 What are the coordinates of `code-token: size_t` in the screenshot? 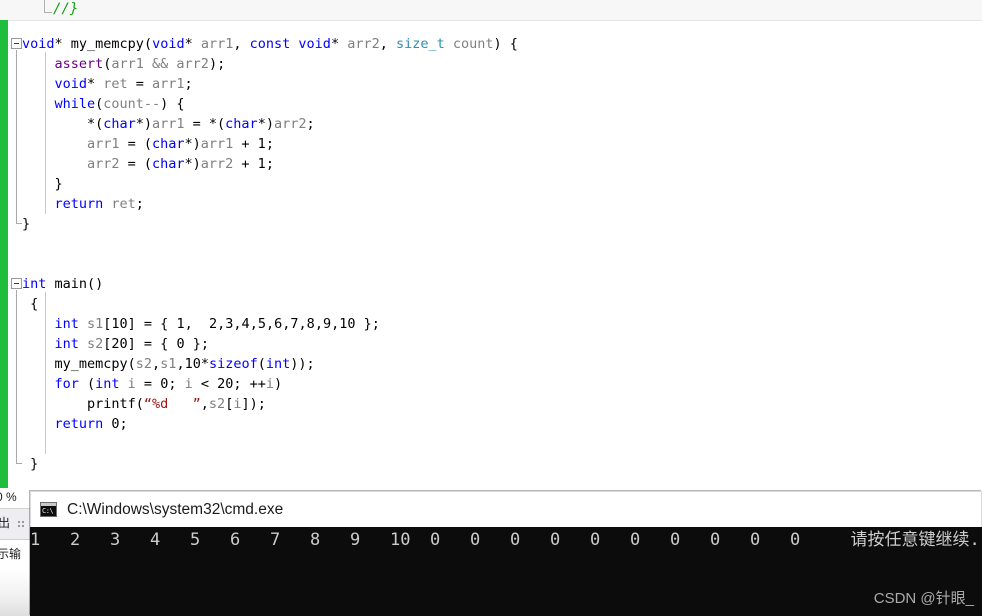 It's located at (420, 44).